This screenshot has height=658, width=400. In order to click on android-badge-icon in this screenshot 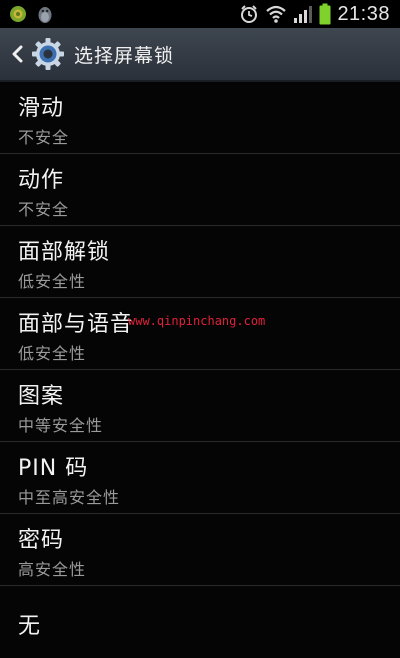, I will do `click(18, 14)`.